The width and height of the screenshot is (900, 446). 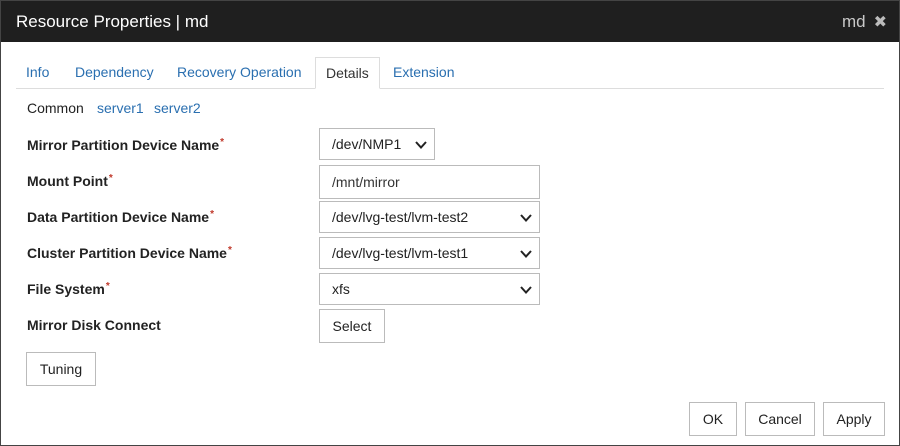 What do you see at coordinates (854, 419) in the screenshot?
I see `apply-button: Apply` at bounding box center [854, 419].